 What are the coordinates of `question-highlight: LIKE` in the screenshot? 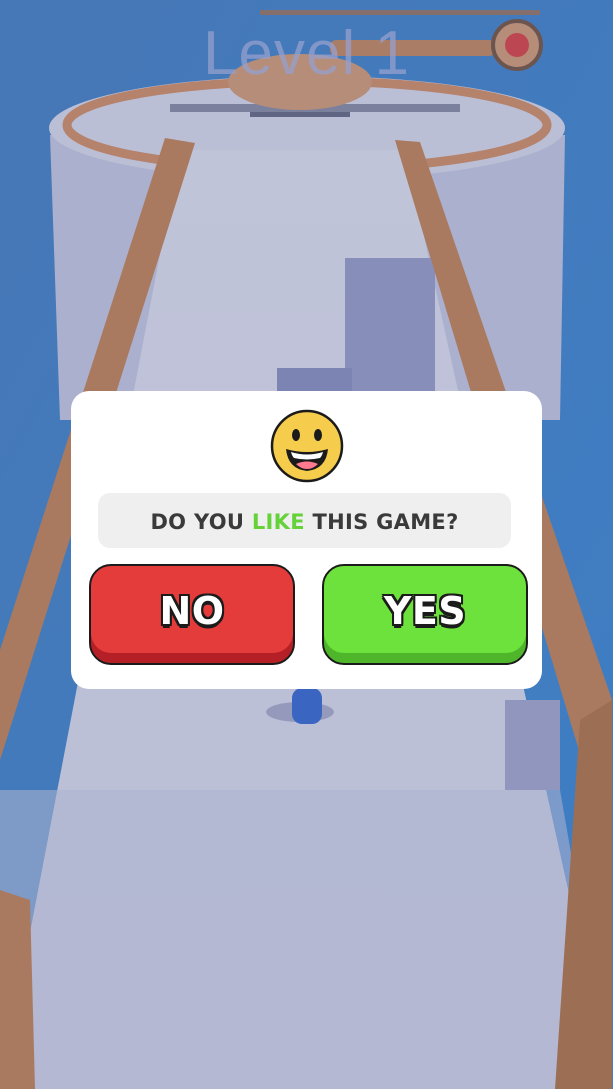 It's located at (278, 522).